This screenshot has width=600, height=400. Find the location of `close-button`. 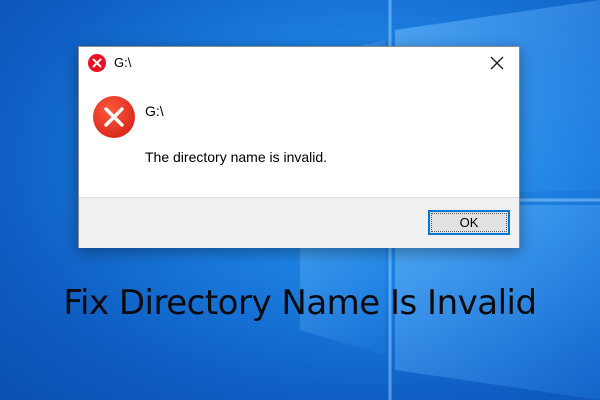

close-button is located at coordinates (497, 63).